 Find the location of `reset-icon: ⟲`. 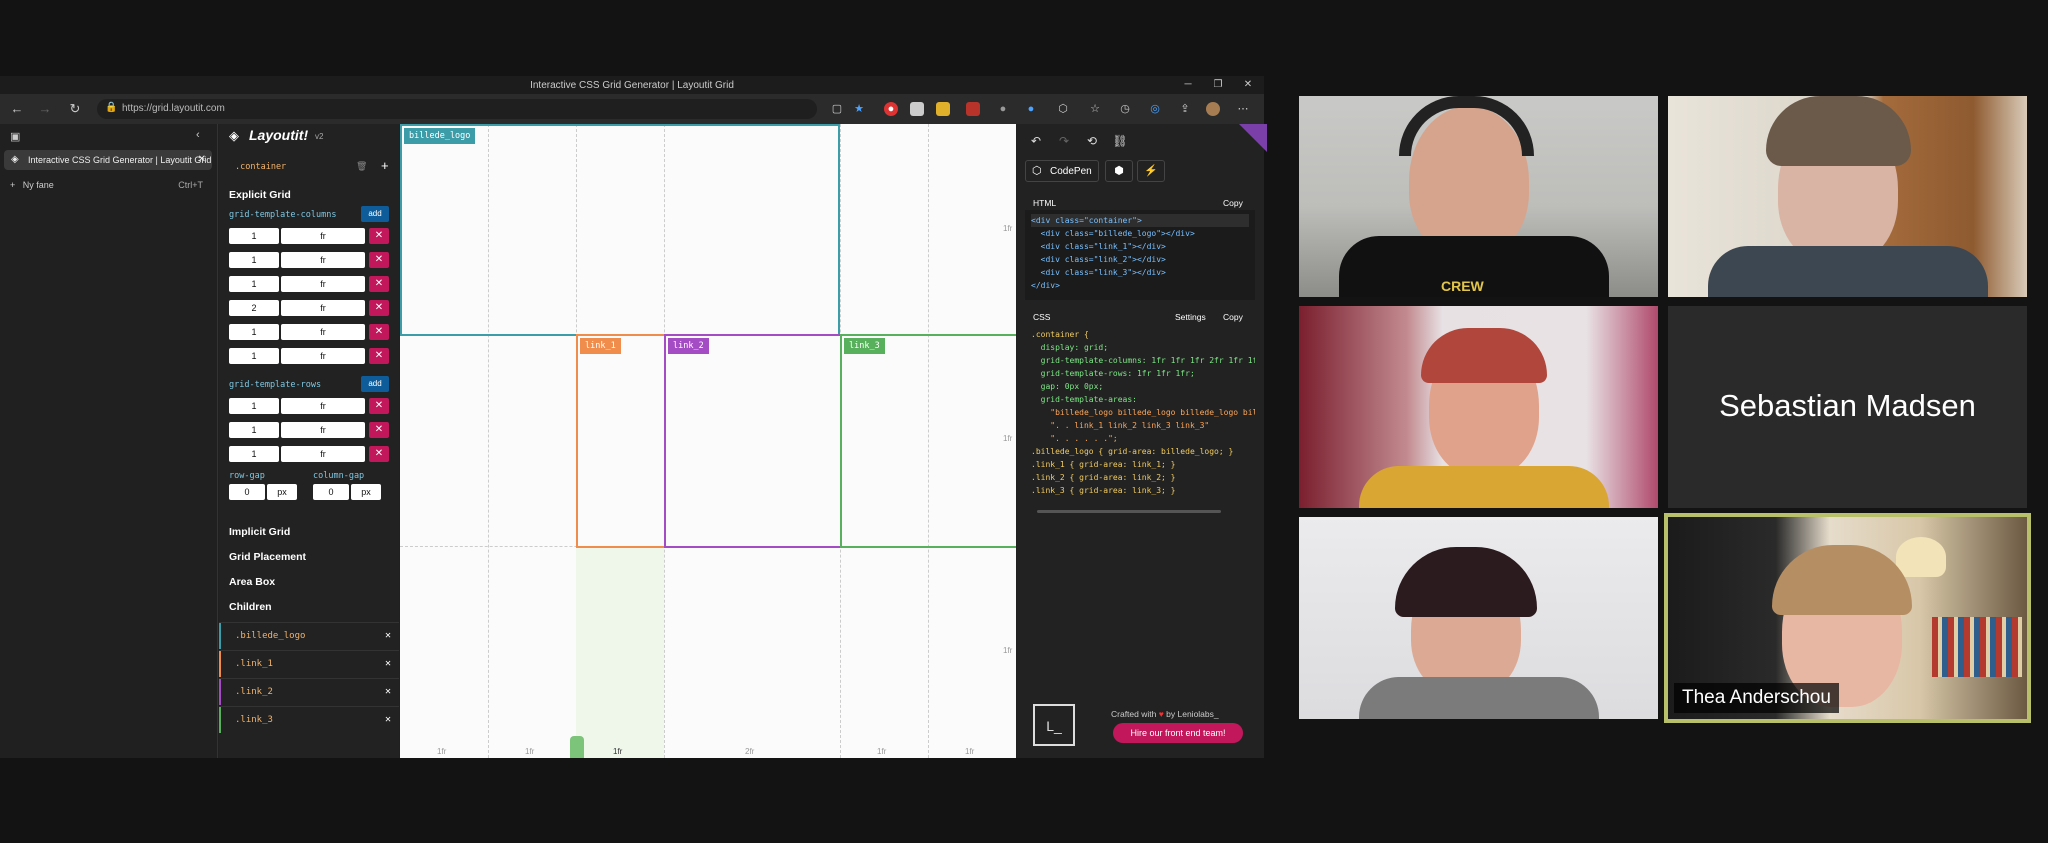

reset-icon: ⟲ is located at coordinates (1092, 141).